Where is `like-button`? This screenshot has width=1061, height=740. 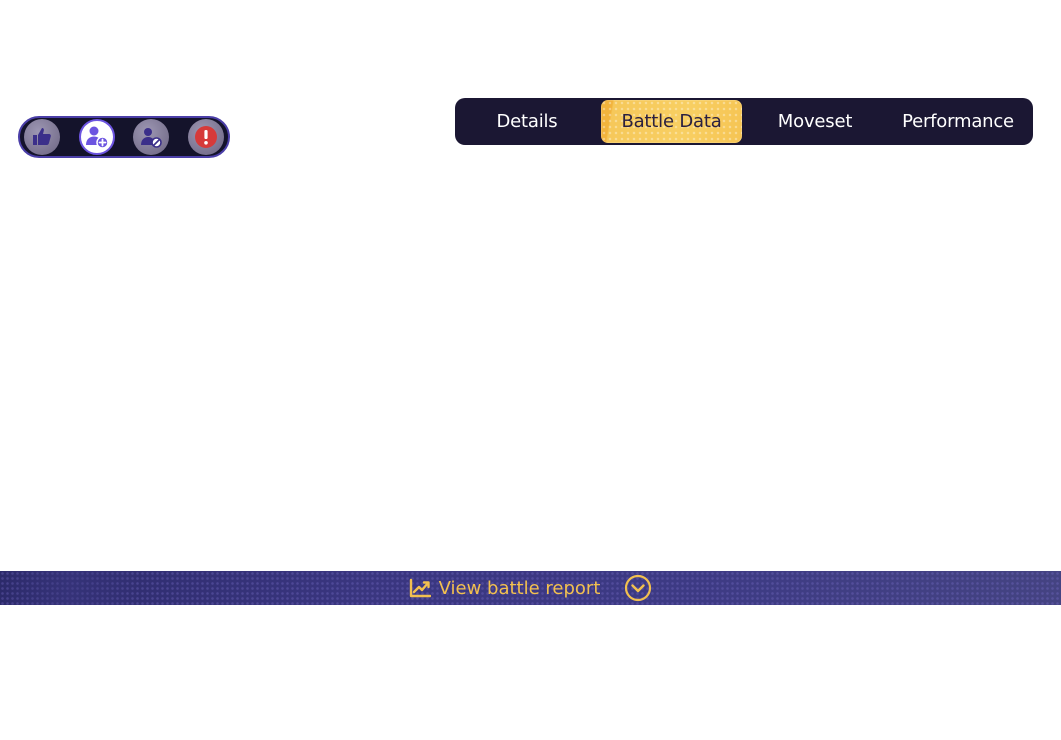 like-button is located at coordinates (42, 137).